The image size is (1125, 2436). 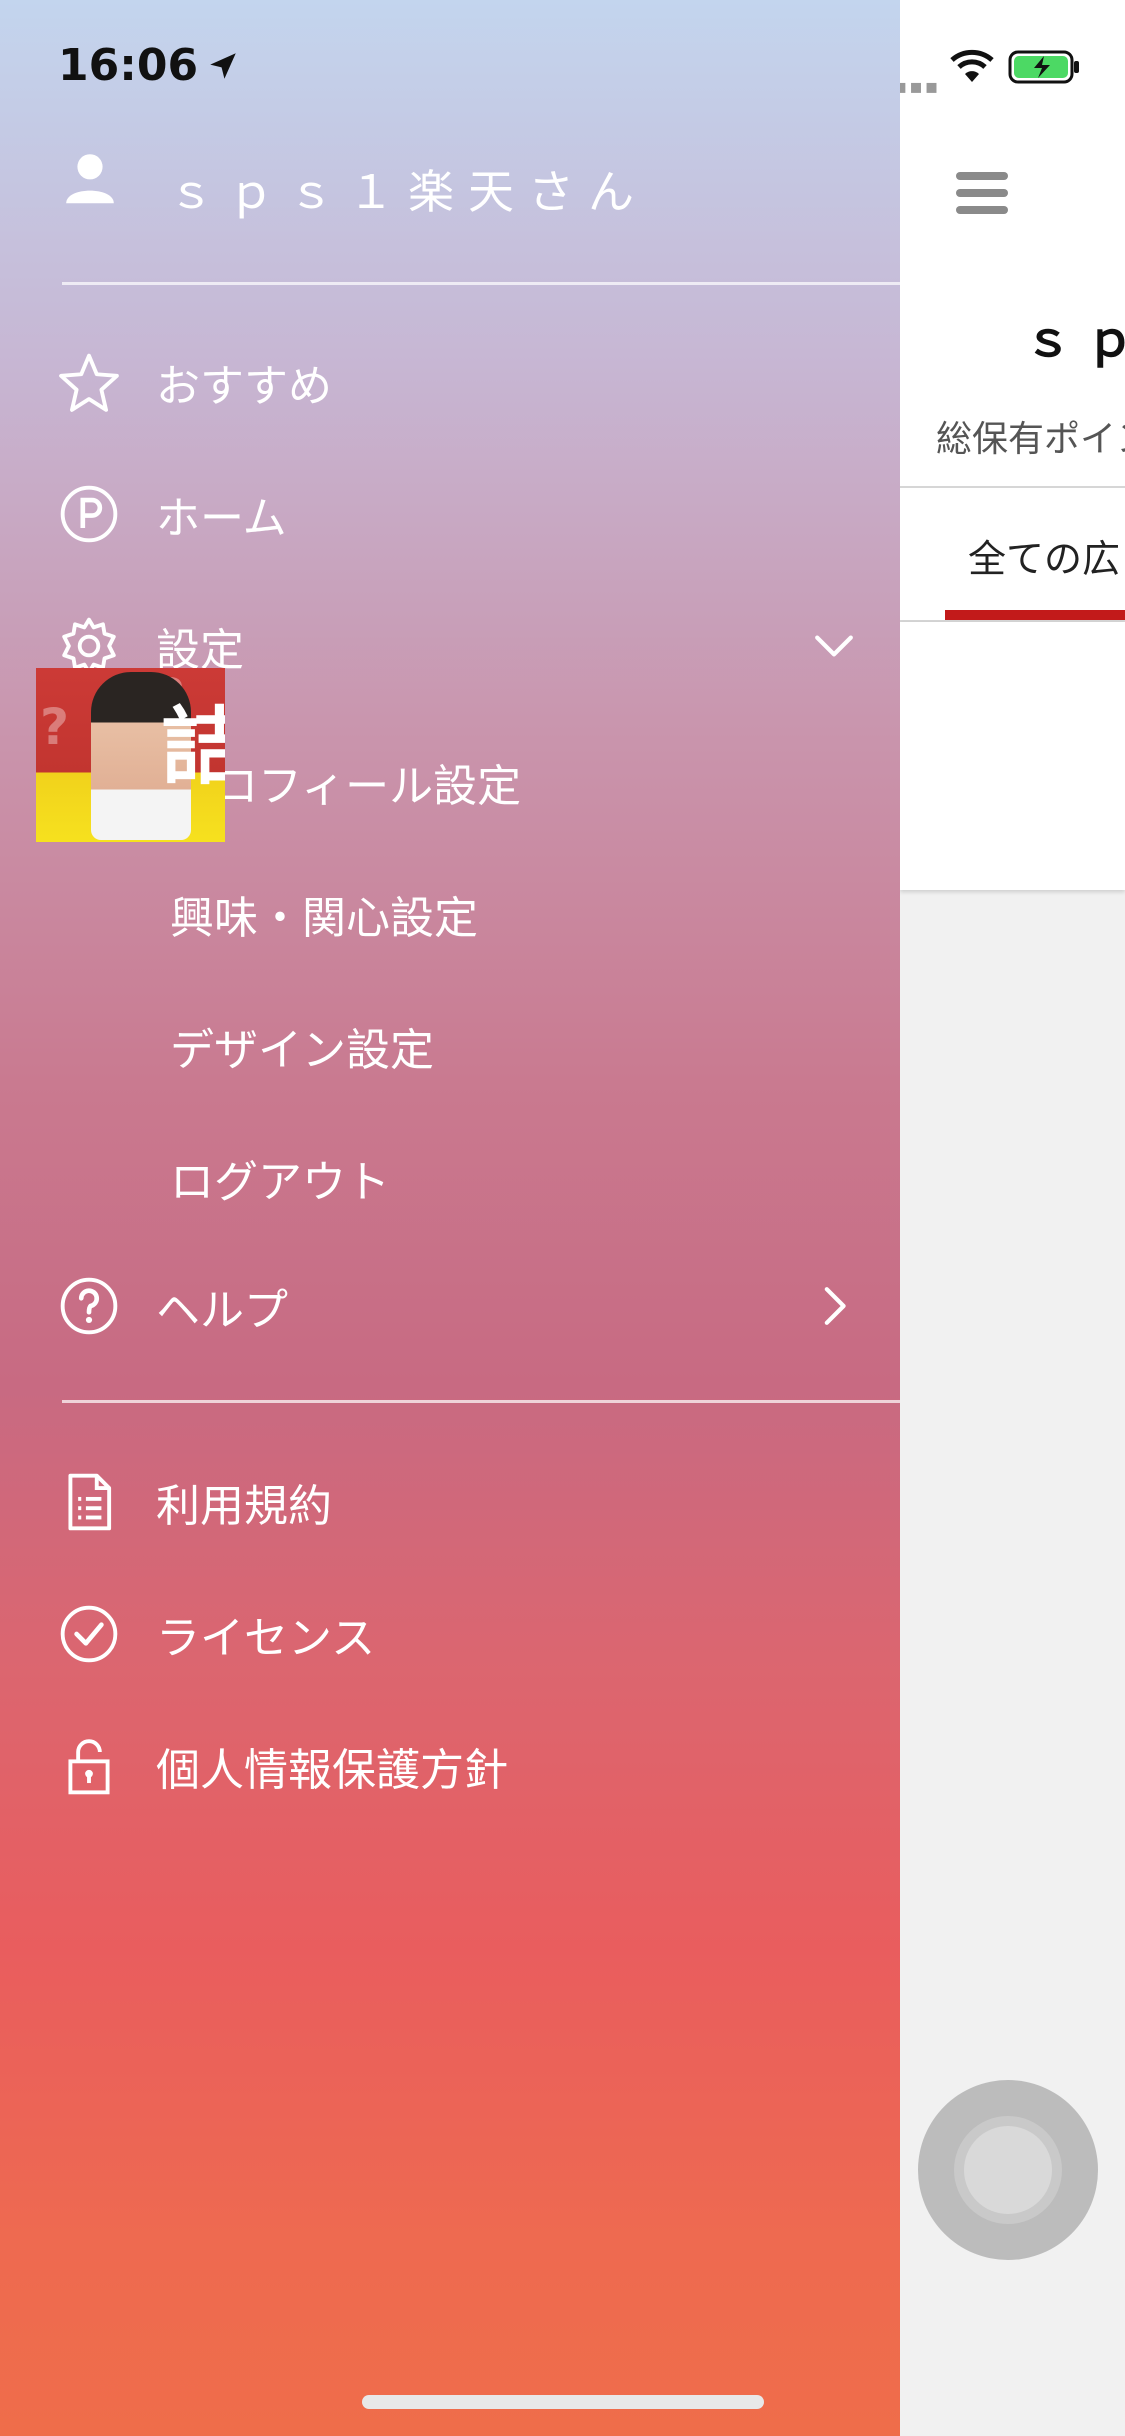 I want to click on menu-item-home: ホーム, so click(x=468, y=514).